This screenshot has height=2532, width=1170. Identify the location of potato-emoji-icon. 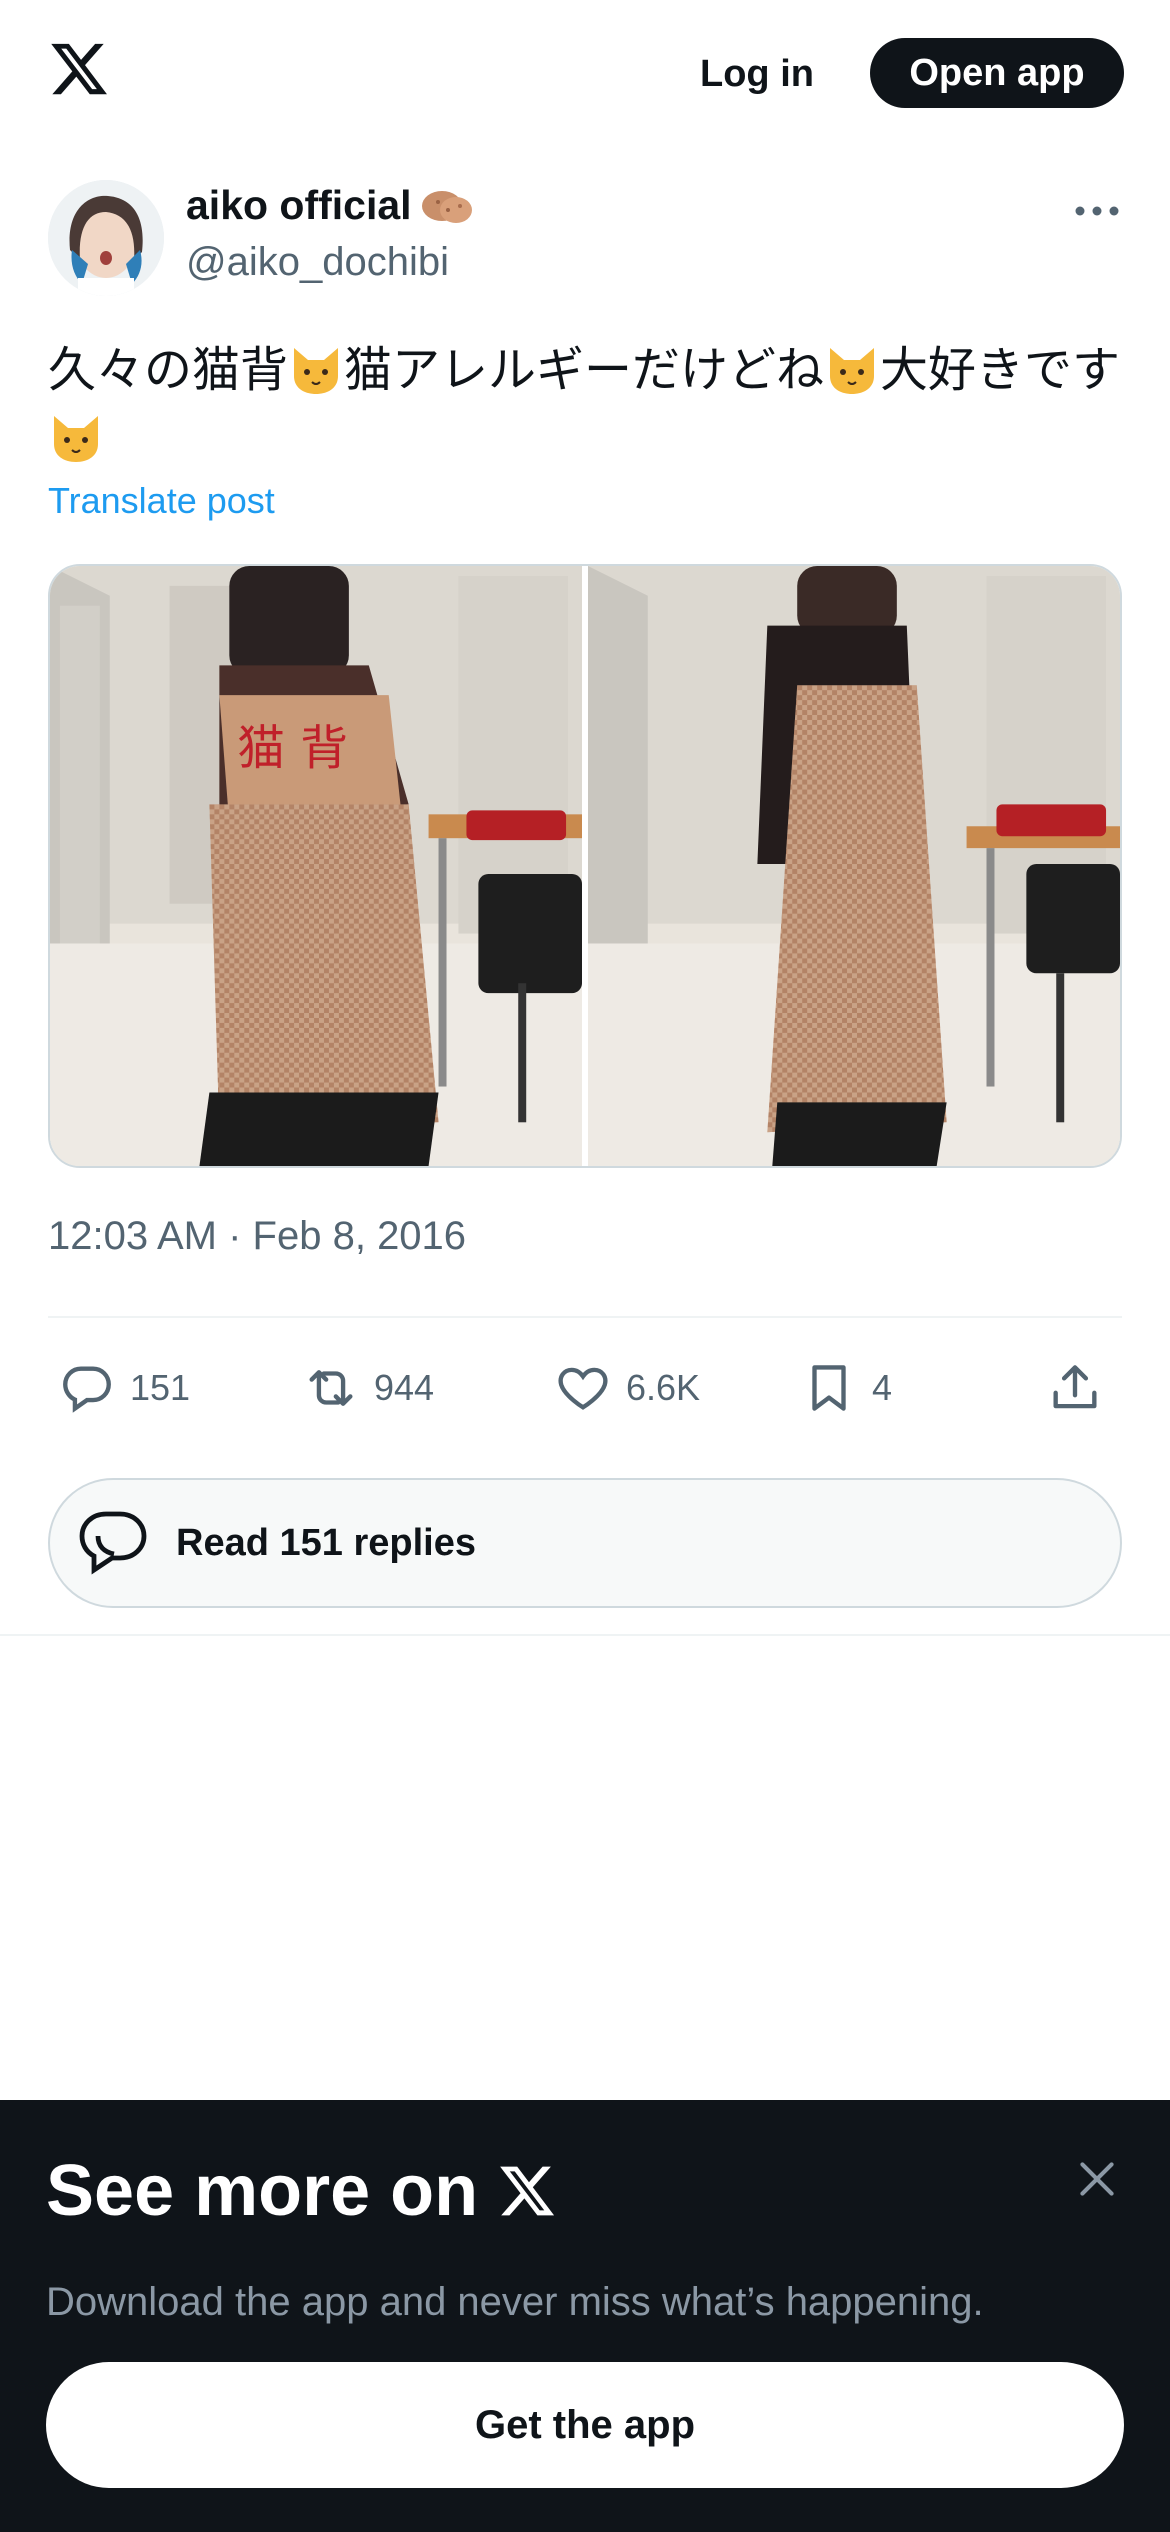
(446, 206).